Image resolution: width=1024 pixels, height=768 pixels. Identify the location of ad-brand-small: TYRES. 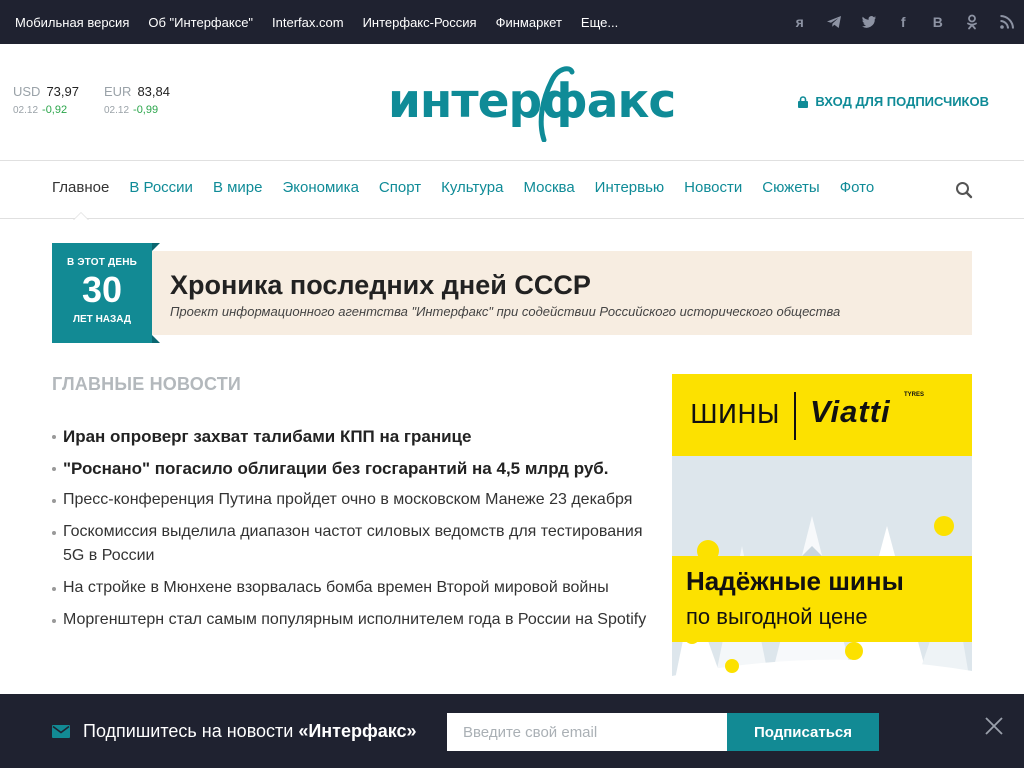
(914, 395).